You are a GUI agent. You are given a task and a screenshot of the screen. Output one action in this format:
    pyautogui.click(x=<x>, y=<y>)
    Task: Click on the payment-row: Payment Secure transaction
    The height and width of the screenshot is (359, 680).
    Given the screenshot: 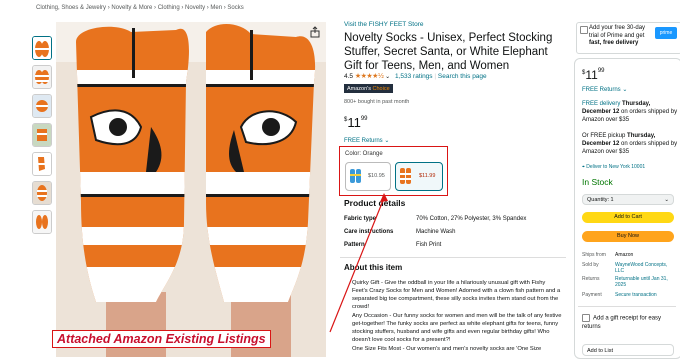 What is the action you would take?
    pyautogui.click(x=619, y=295)
    